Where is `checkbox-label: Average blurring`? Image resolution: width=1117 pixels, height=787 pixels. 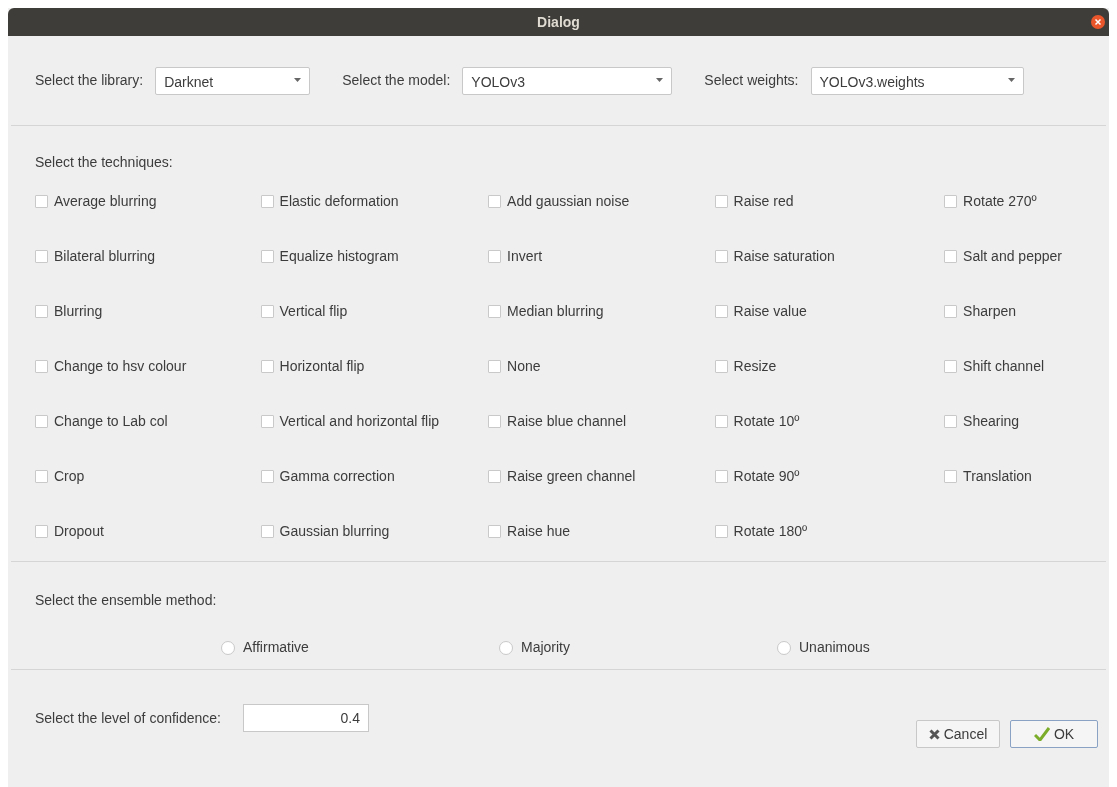 checkbox-label: Average blurring is located at coordinates (105, 201).